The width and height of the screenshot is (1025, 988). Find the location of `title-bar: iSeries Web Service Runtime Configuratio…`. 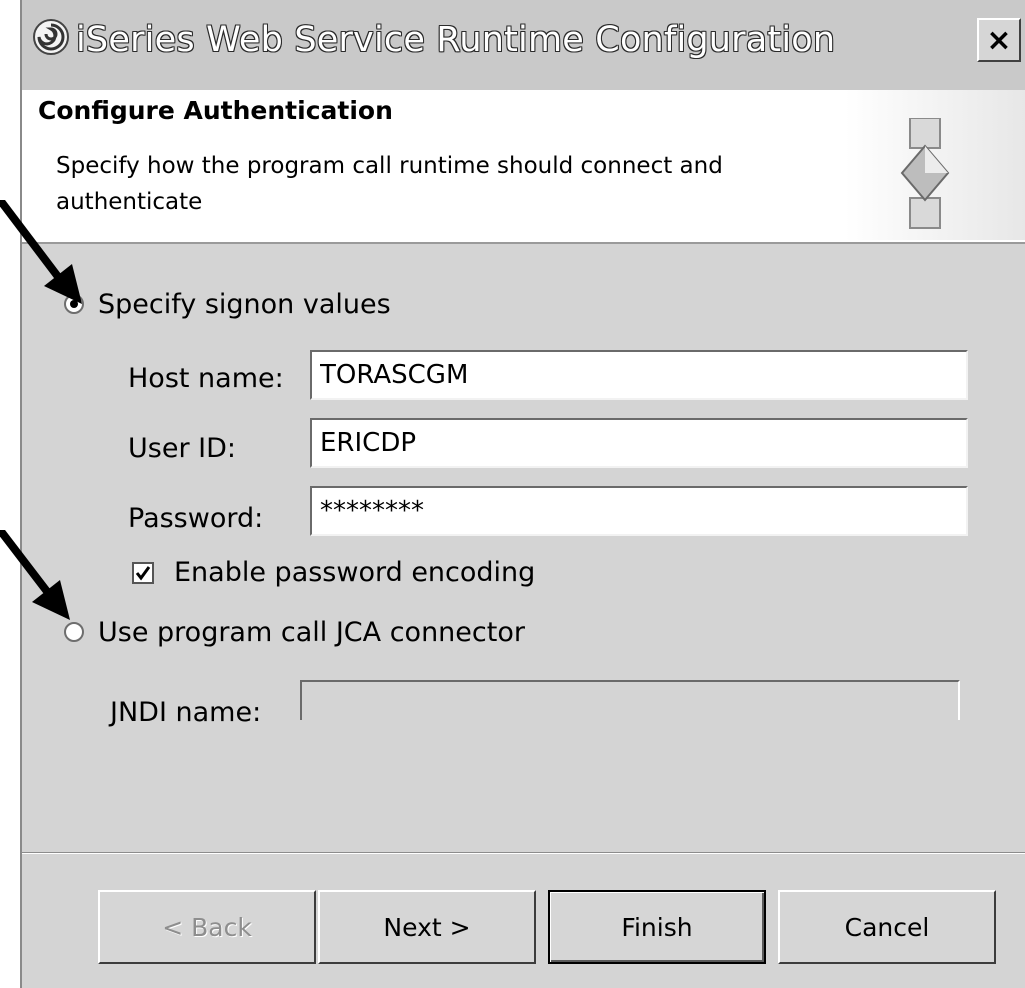

title-bar: iSeries Web Service Runtime Configuratio… is located at coordinates (523, 45).